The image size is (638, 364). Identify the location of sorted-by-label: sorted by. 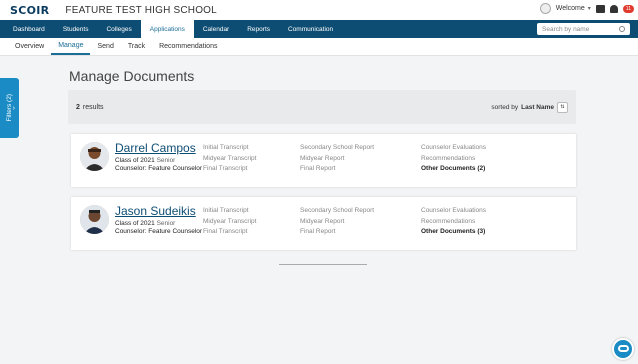
(505, 107).